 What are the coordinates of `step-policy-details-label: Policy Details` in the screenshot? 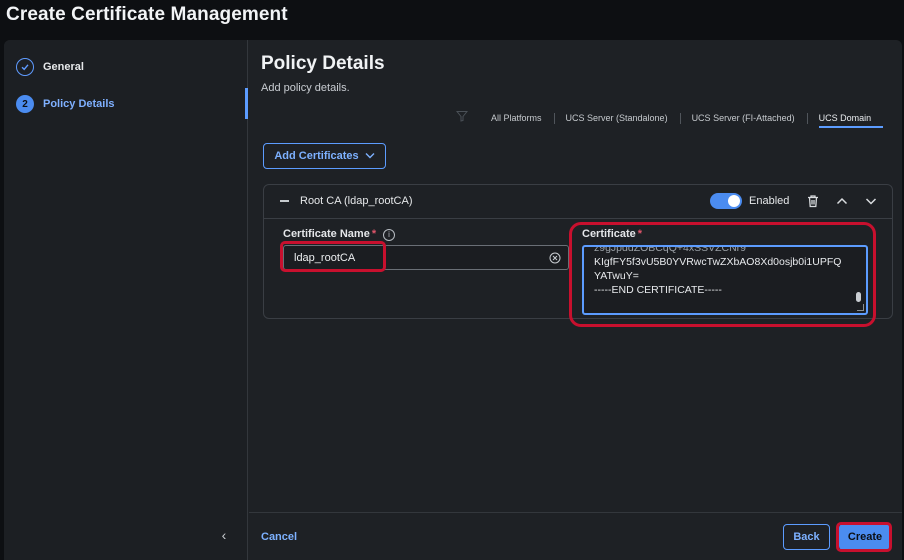 It's located at (79, 104).